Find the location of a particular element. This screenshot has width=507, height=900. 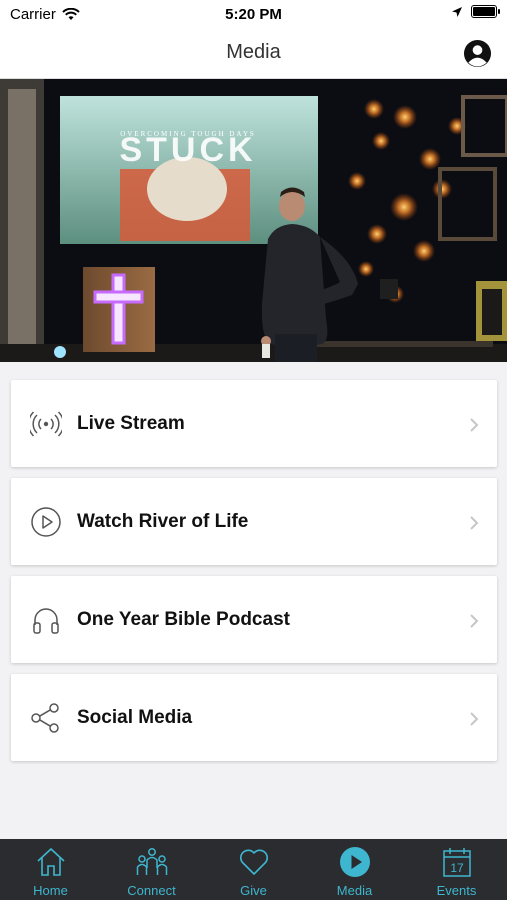

menu-item-bible-podcast: One Year Bible Podcast is located at coordinates (254, 619).